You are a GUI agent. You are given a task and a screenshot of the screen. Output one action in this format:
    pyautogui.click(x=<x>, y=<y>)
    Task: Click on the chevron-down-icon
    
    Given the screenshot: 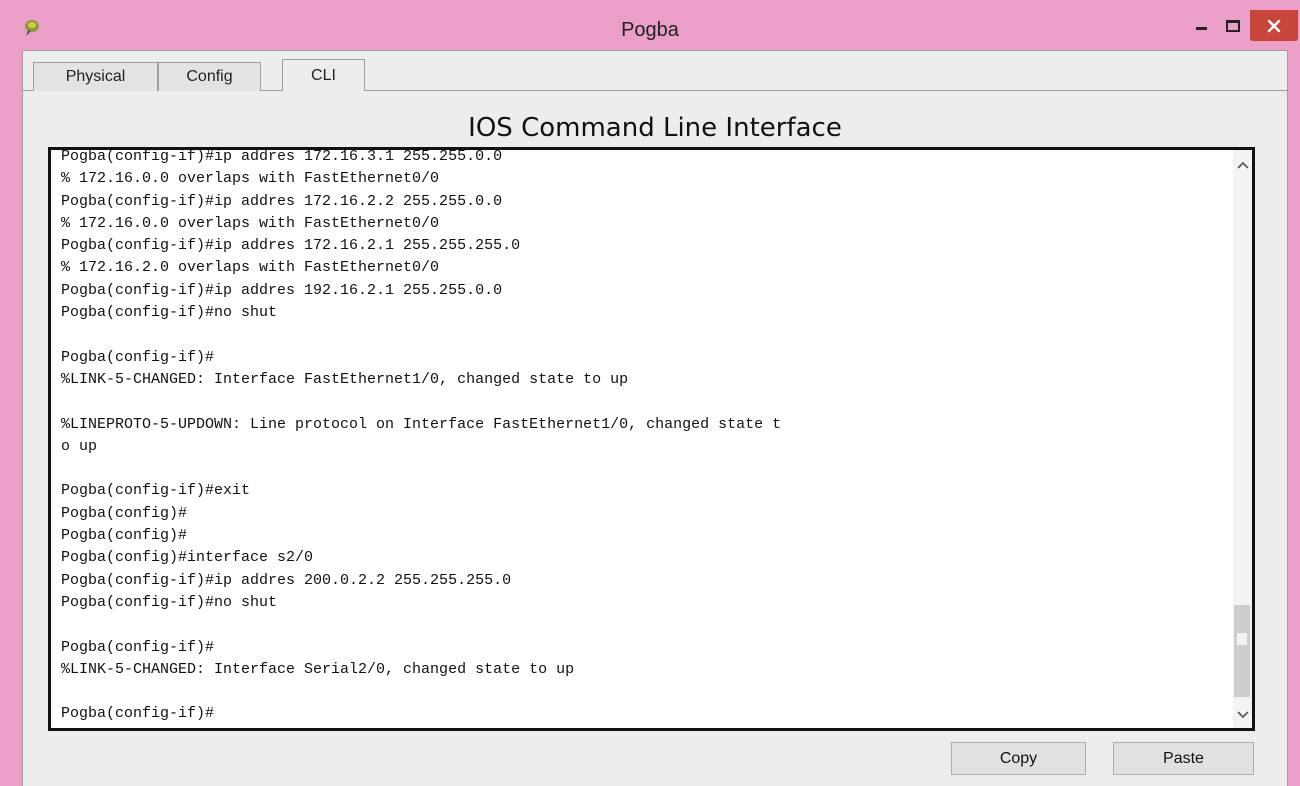 What is the action you would take?
    pyautogui.click(x=1242, y=715)
    